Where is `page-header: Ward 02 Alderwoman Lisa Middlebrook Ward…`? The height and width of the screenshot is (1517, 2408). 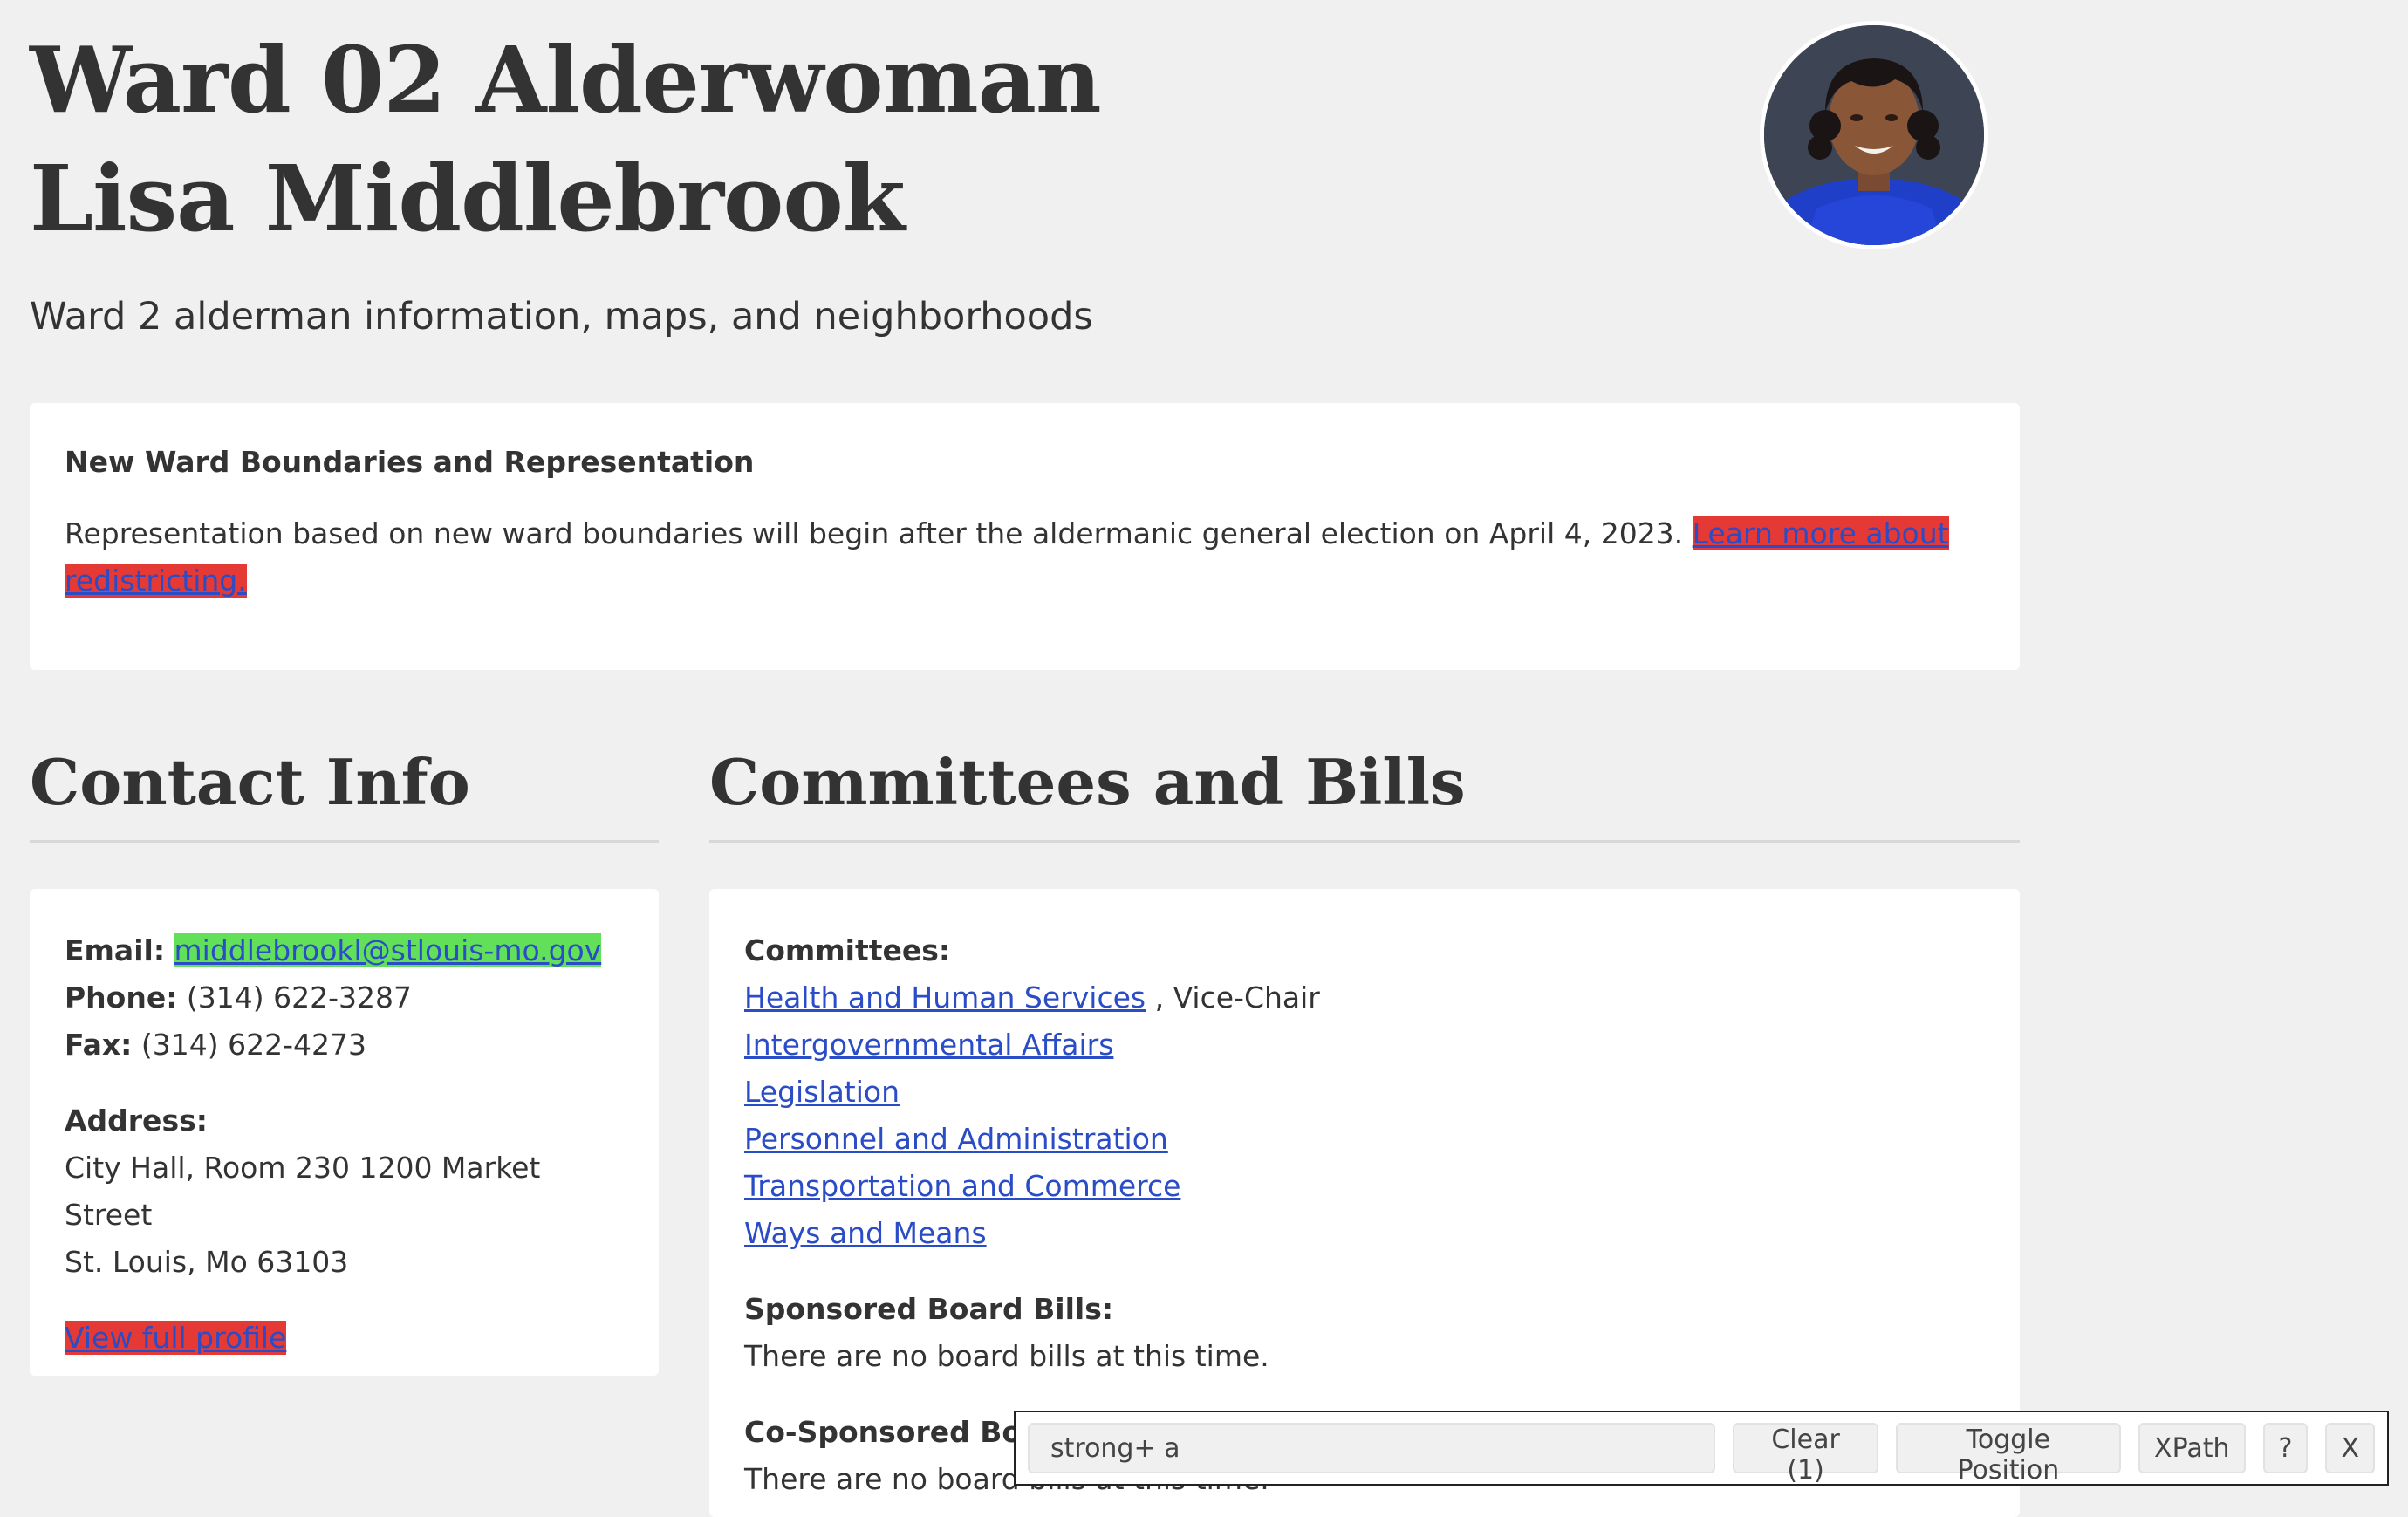
page-header: Ward 02 Alderwoman Lisa Middlebrook Ward… is located at coordinates (641, 179).